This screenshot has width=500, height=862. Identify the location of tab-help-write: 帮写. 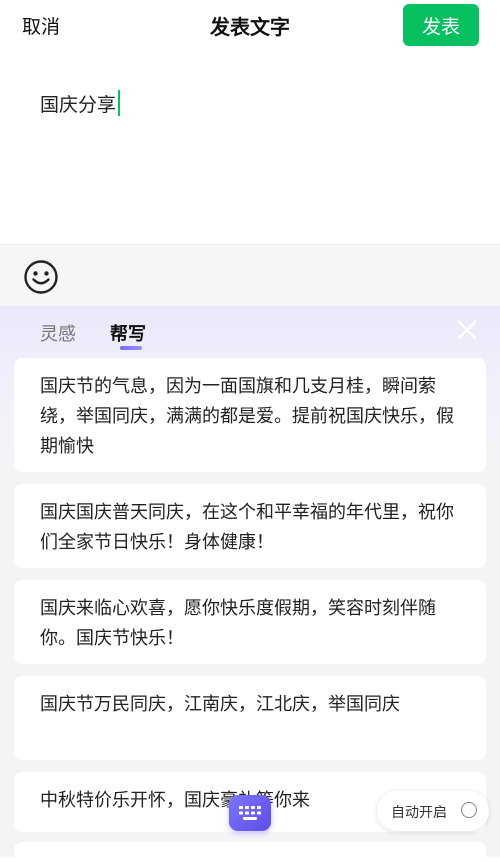
(128, 333).